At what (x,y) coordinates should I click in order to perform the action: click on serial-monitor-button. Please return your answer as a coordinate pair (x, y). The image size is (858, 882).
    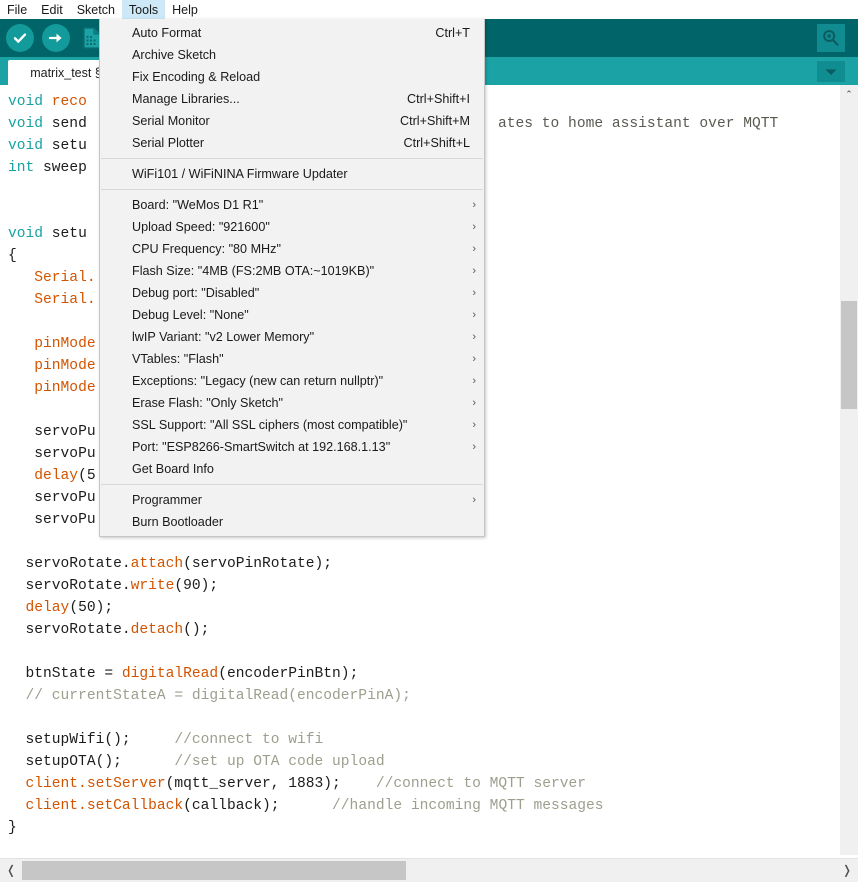
    Looking at the image, I should click on (831, 38).